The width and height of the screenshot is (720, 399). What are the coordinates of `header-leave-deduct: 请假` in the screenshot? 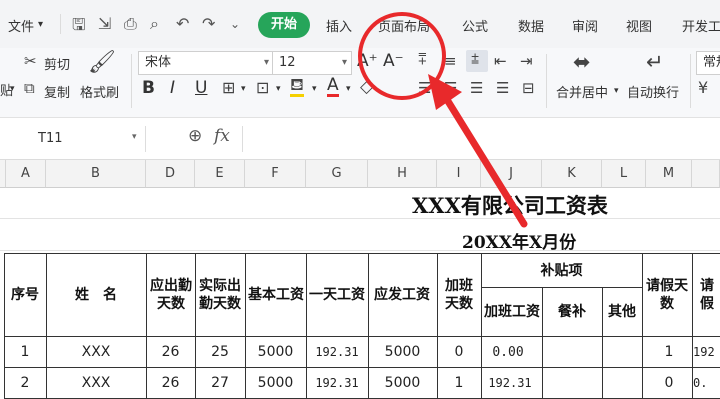 It's located at (707, 295).